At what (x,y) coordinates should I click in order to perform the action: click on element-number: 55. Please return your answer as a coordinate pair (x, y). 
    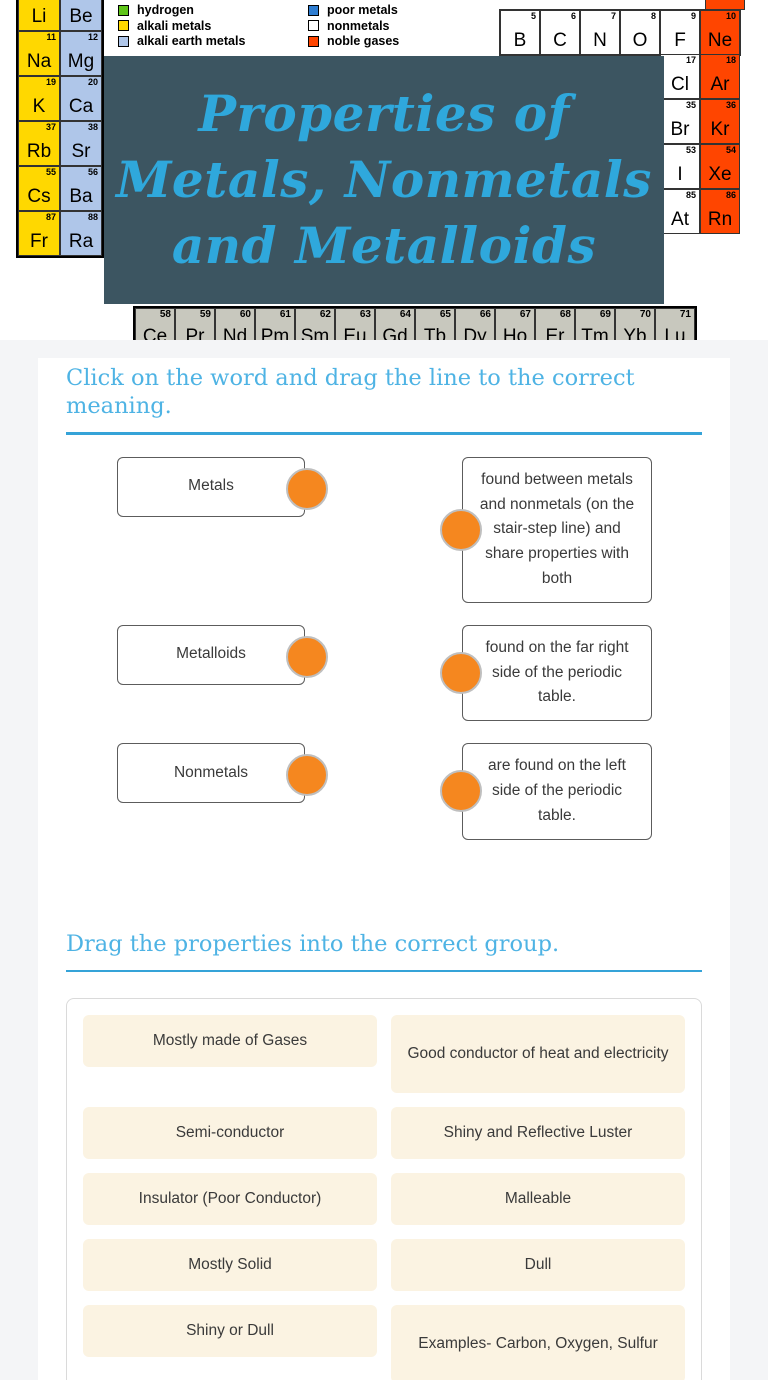
    Looking at the image, I should click on (50, 172).